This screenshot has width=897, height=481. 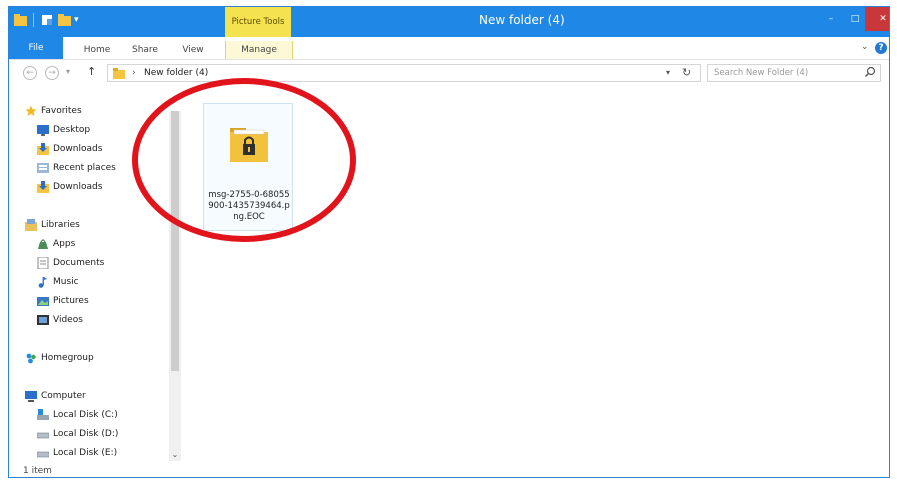 I want to click on maximize-button: □, so click(x=855, y=19).